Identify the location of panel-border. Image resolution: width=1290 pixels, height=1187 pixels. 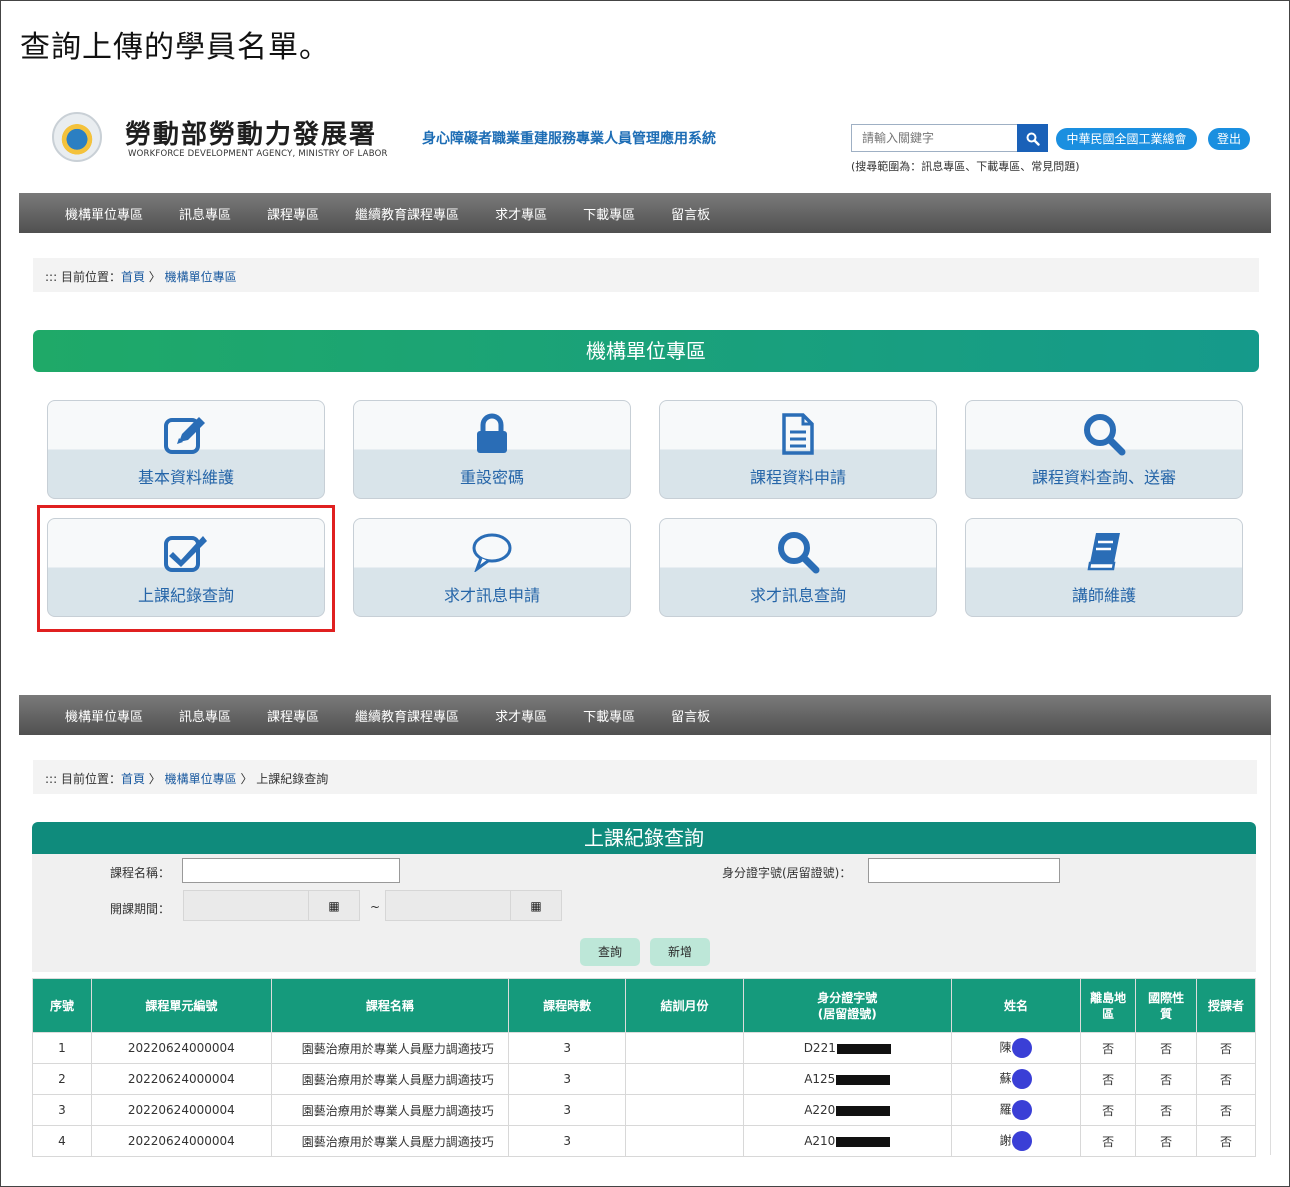
(1270, 945).